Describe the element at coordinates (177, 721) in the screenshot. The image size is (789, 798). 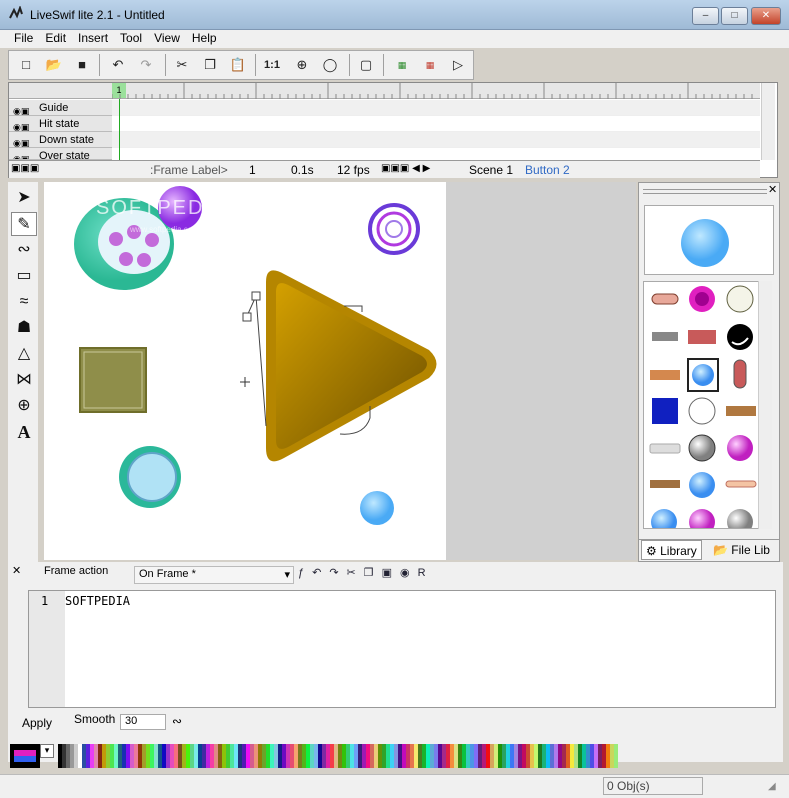
I see `smooth-curve-icon: ∾` at that location.